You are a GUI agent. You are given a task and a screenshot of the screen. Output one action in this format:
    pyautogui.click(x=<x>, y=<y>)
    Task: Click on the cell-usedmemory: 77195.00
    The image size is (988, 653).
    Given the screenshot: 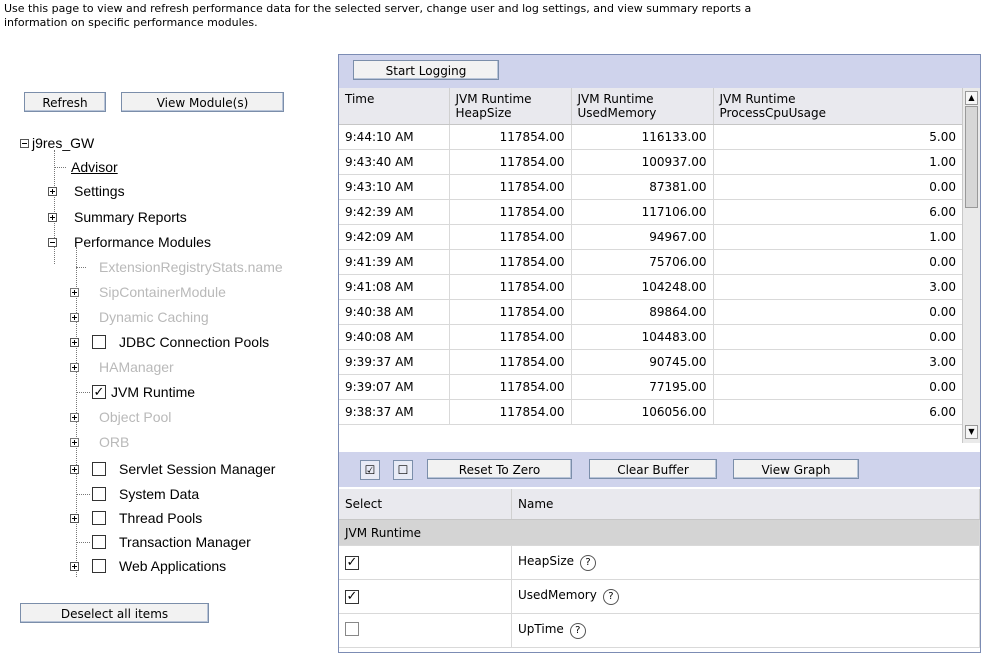 What is the action you would take?
    pyautogui.click(x=642, y=387)
    